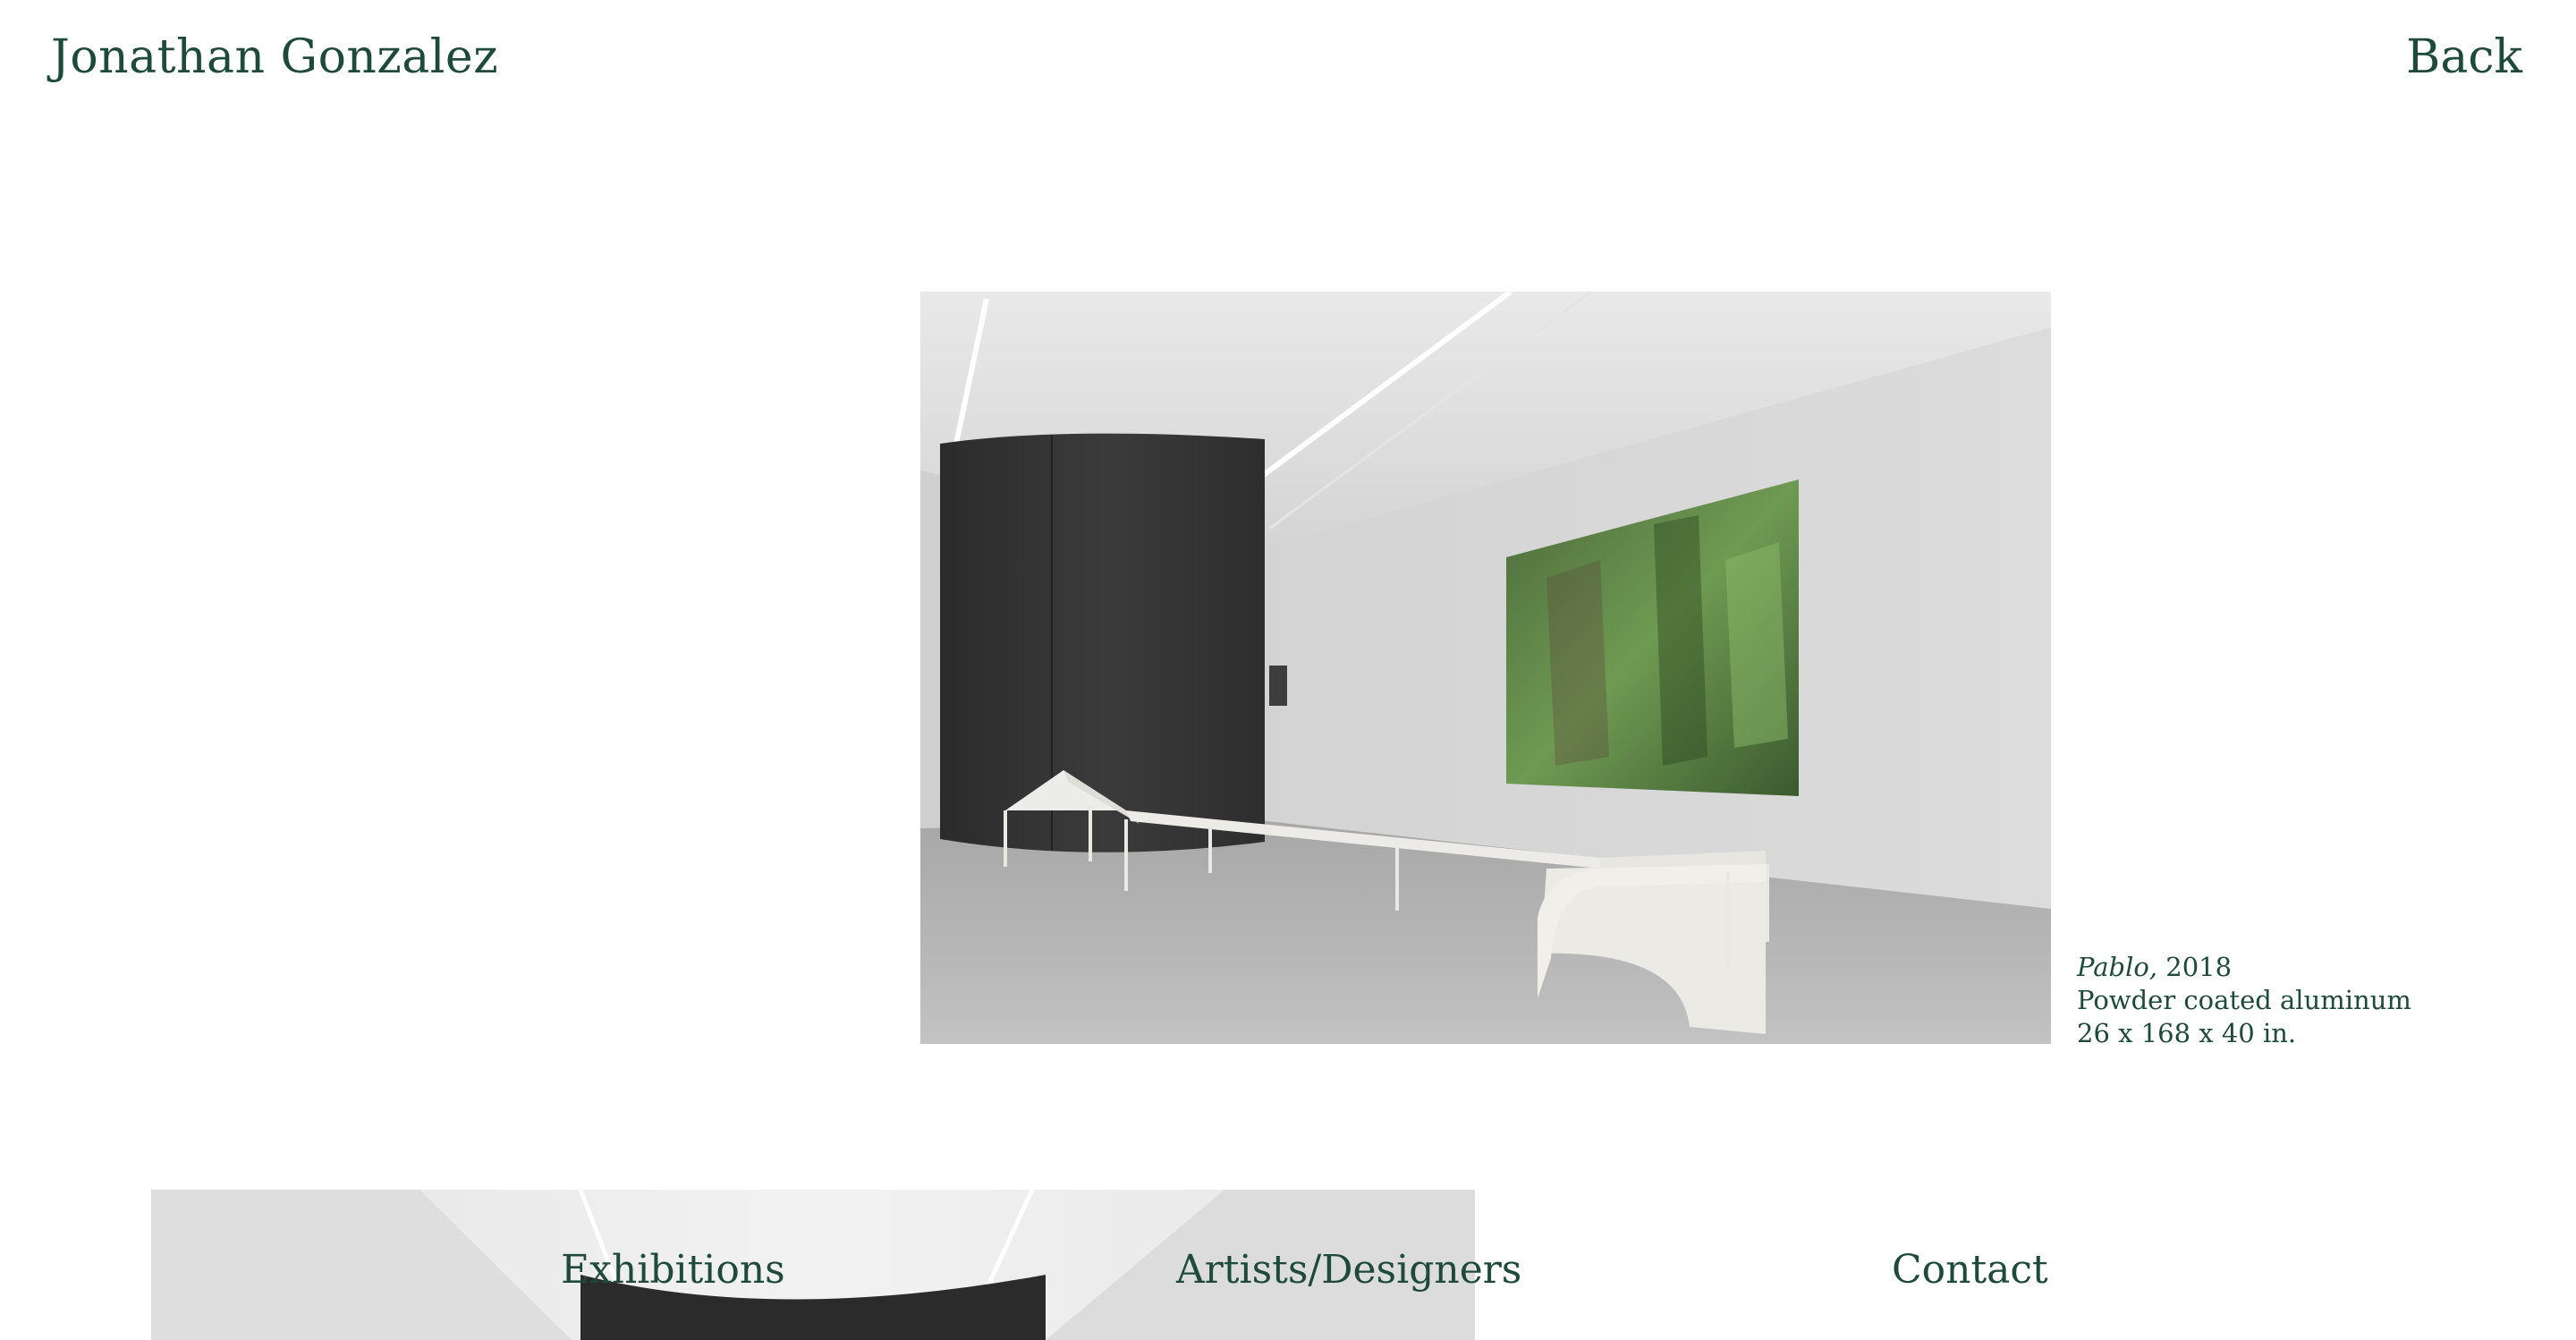 This screenshot has width=2576, height=1340. What do you see at coordinates (274, 57) in the screenshot?
I see `site-title: Jonathan Gonzalez` at bounding box center [274, 57].